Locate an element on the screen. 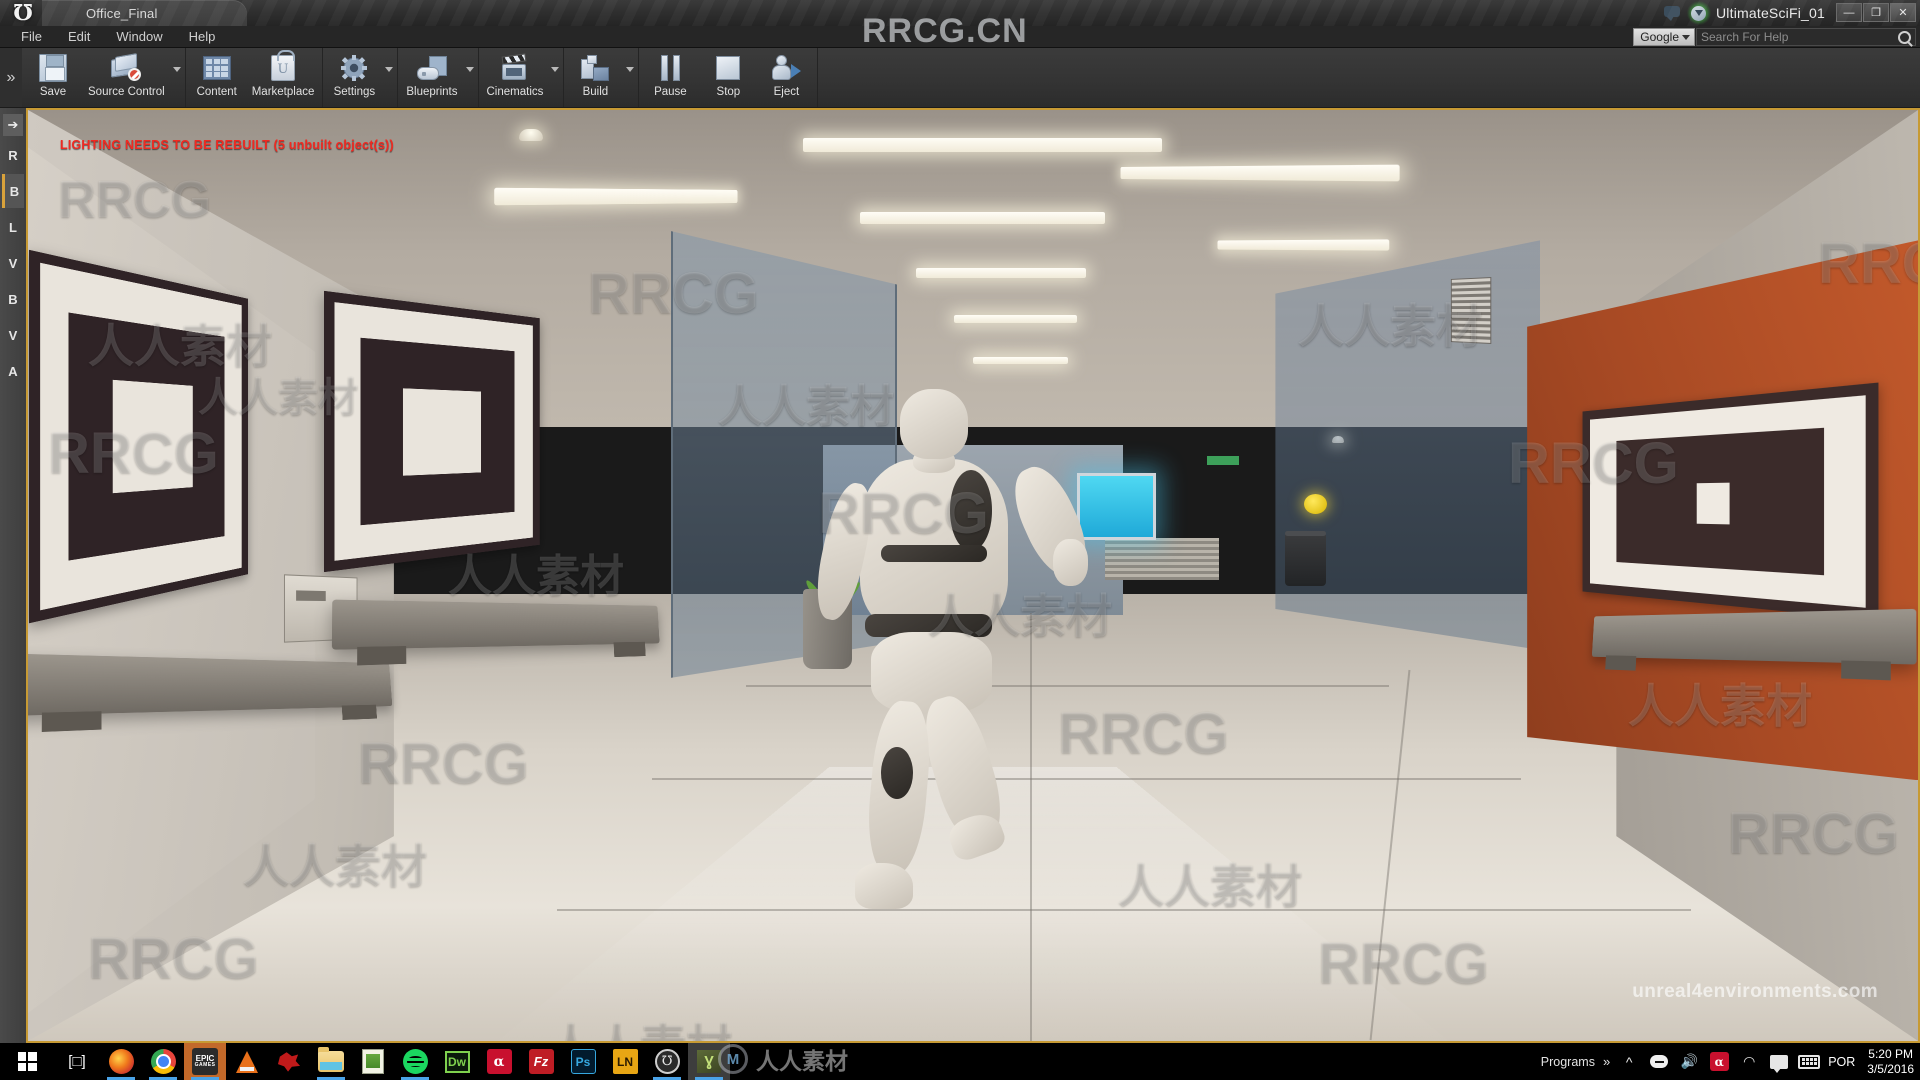 The width and height of the screenshot is (1920, 1080). speaker-volume-icon: 🔊 is located at coordinates (1689, 1062).